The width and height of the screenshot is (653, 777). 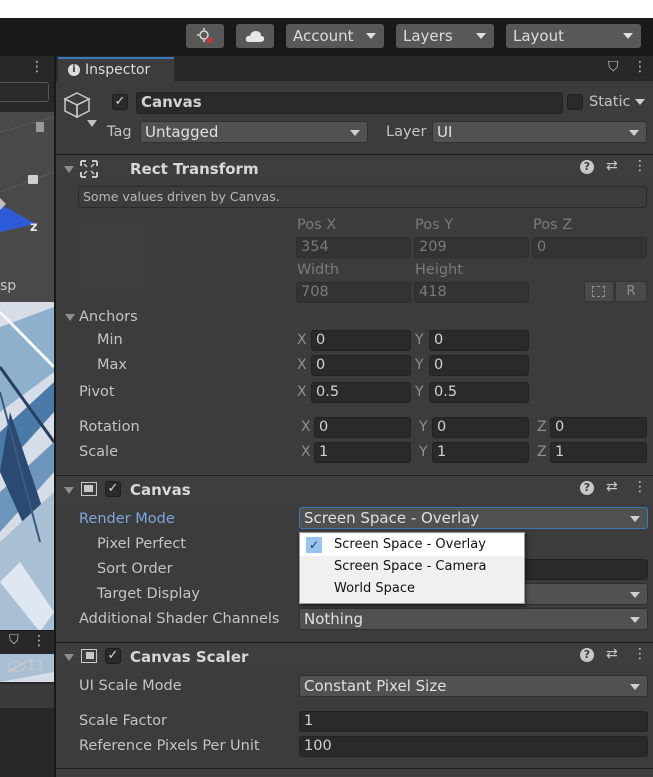 What do you see at coordinates (598, 452) in the screenshot?
I see `scale-z-field: 1` at bounding box center [598, 452].